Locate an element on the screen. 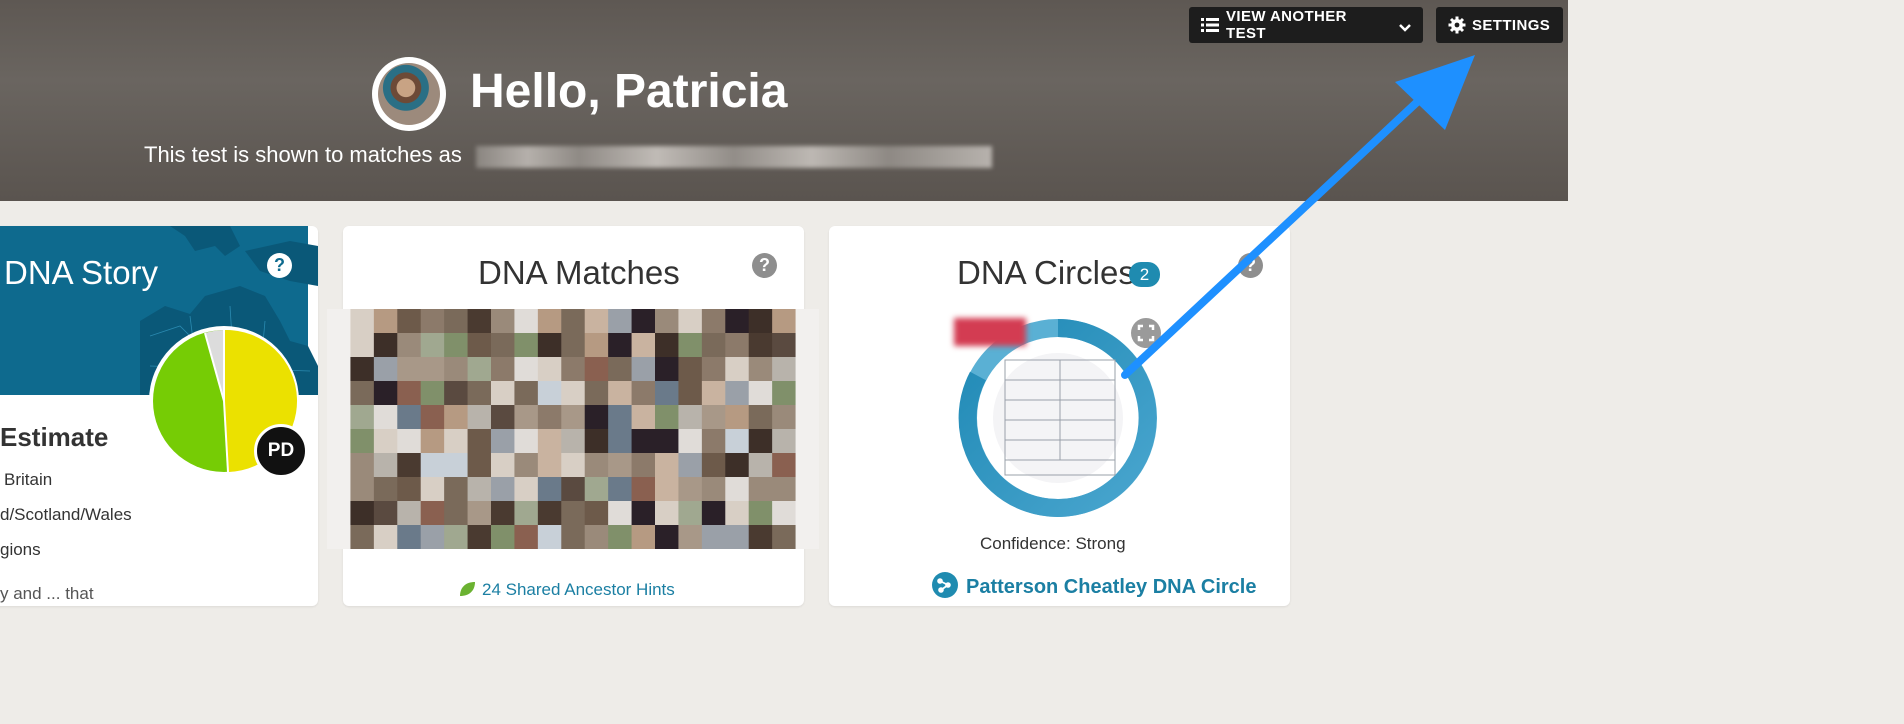  region-item: Britain is located at coordinates (28, 480).